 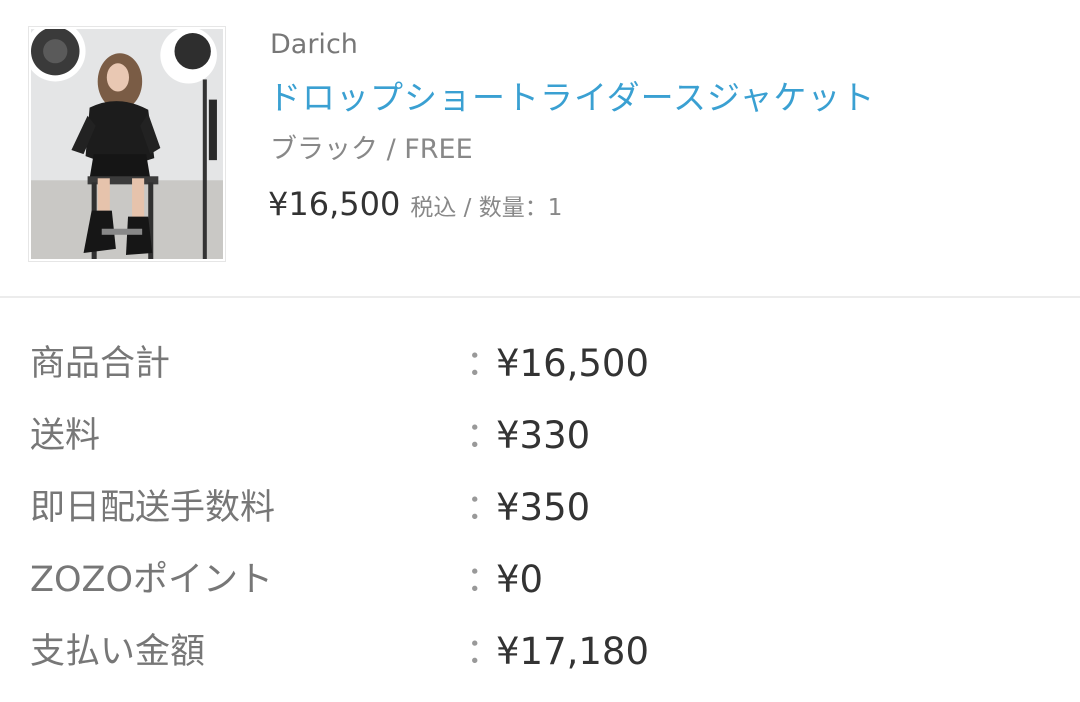 I want to click on product-variant: ブラック / FREE, so click(x=371, y=149).